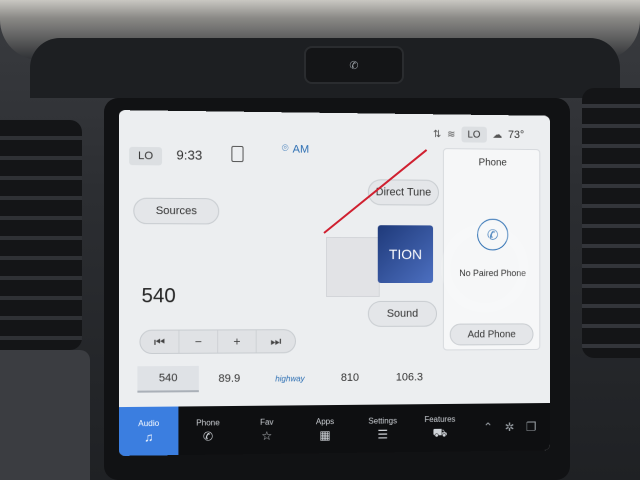 This screenshot has width=640, height=480. What do you see at coordinates (492, 334) in the screenshot?
I see `add-phone-button: Add Phone` at bounding box center [492, 334].